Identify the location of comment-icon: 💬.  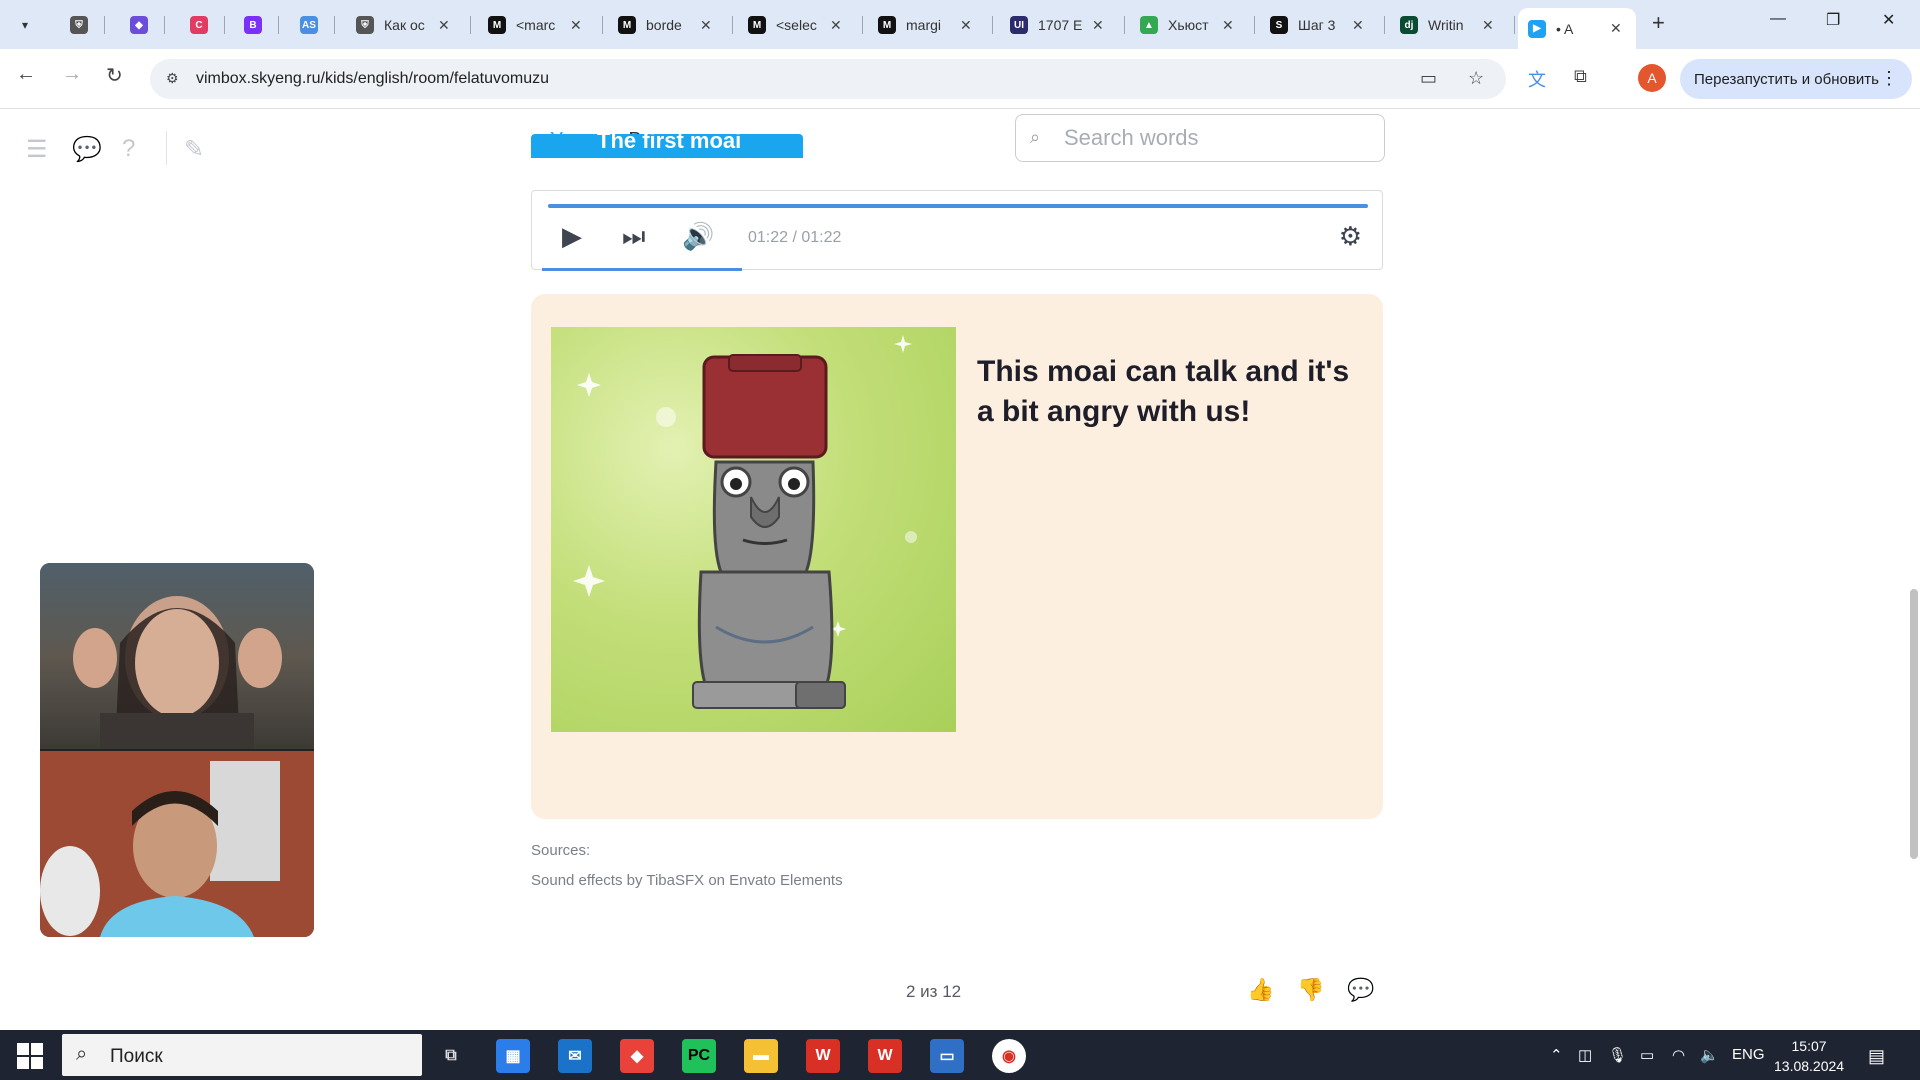
(1360, 990).